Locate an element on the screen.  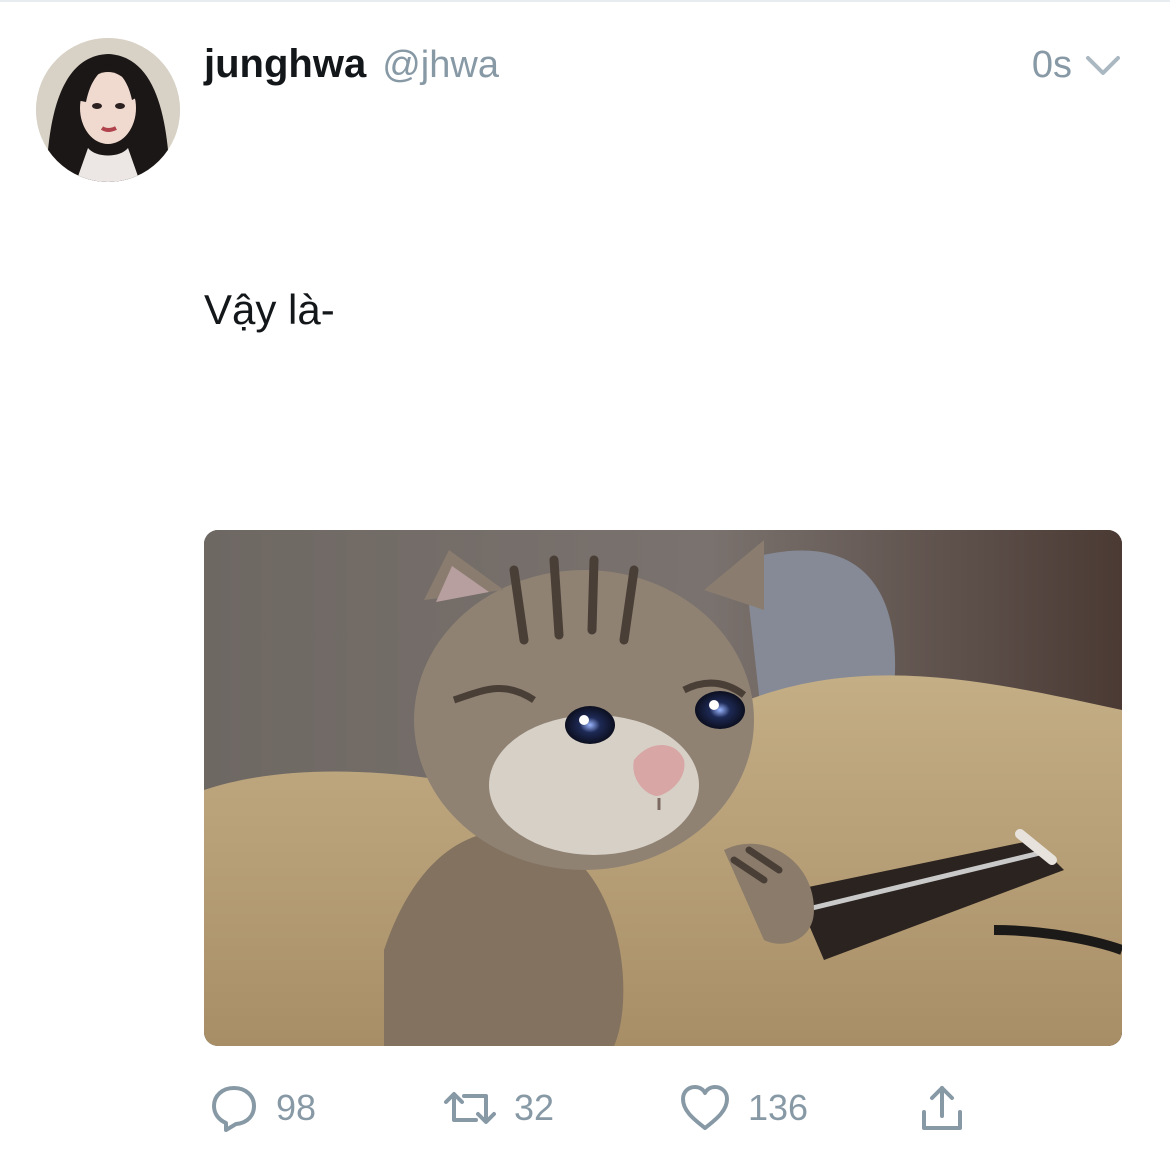
chevron-down-icon is located at coordinates (1103, 65).